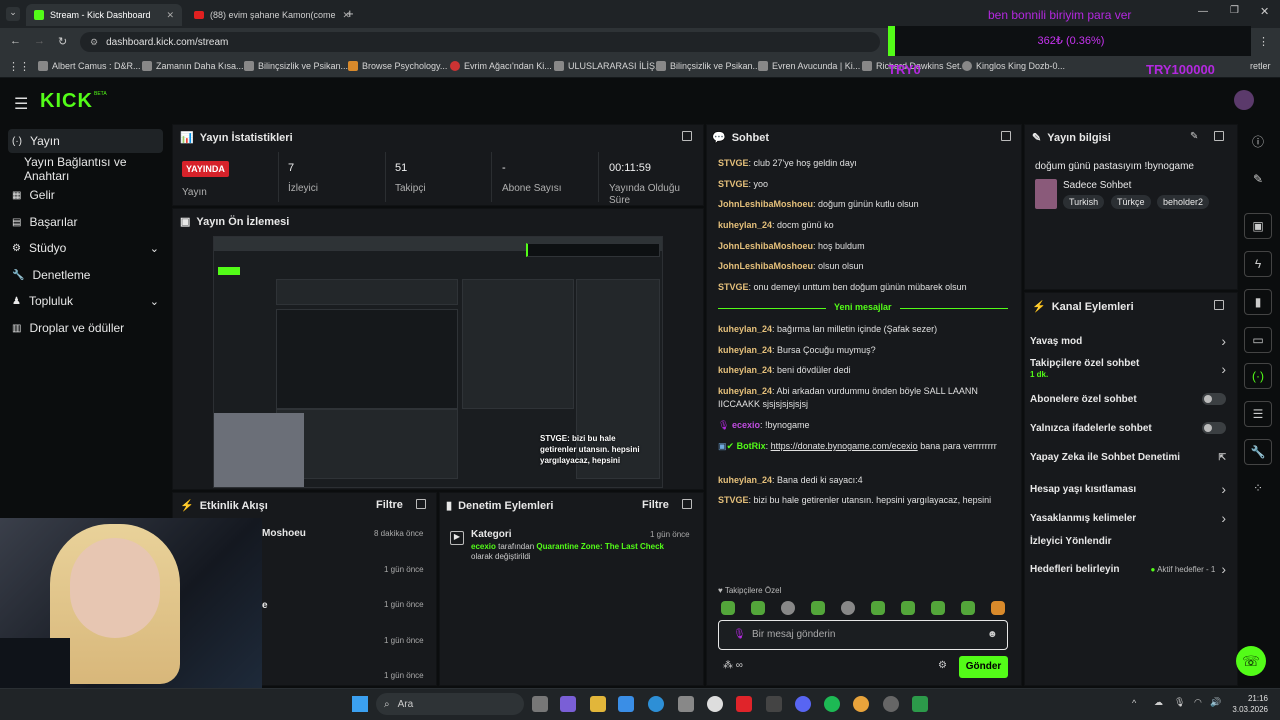 The image size is (1280, 720). What do you see at coordinates (85, 141) in the screenshot?
I see `sidebar-item-yayin: (·) Yayın` at bounding box center [85, 141].